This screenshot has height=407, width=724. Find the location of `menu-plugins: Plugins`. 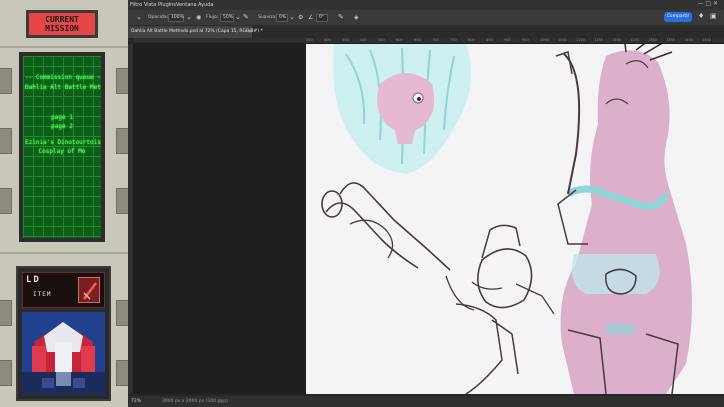

menu-plugins: Plugins is located at coordinates (167, 5).